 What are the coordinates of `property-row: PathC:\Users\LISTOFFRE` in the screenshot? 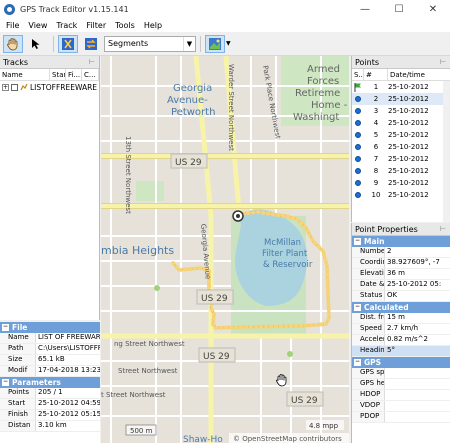 It's located at (50, 349).